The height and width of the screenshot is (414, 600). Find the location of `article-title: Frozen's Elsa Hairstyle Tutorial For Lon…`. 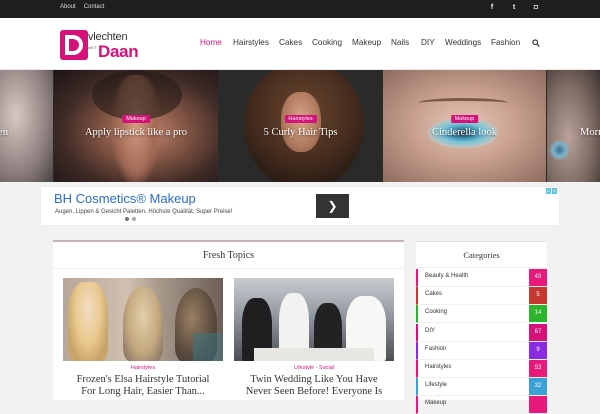

article-title: Frozen's Elsa Hairstyle Tutorial For Lon… is located at coordinates (143, 386).